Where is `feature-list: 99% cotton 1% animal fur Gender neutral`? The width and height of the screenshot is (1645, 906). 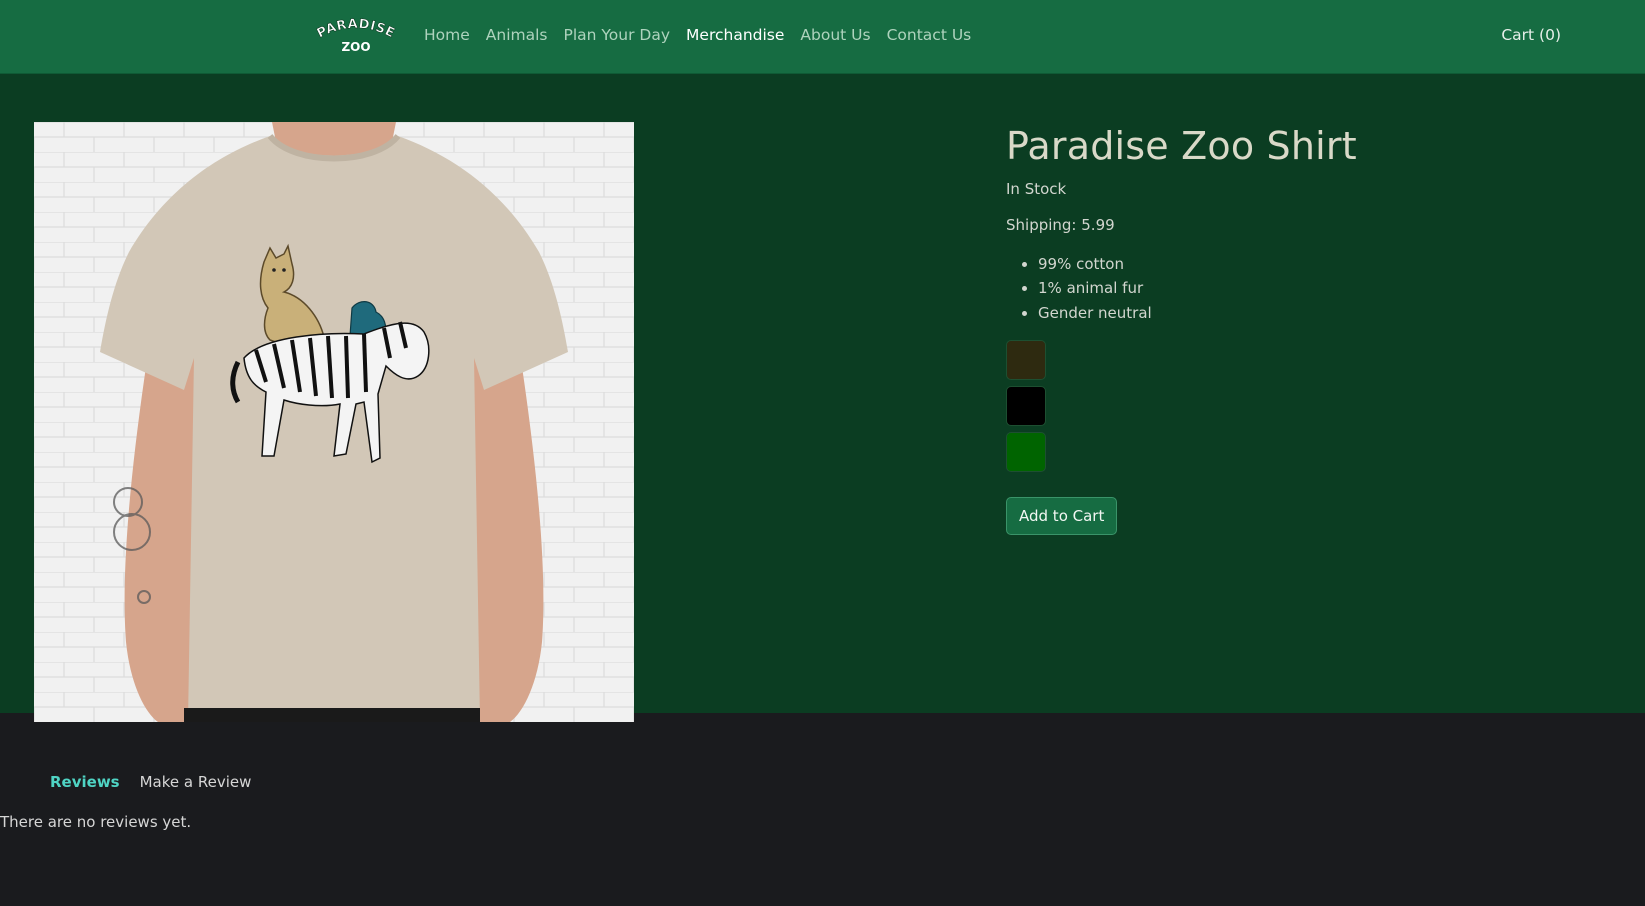 feature-list: 99% cotton 1% animal fur Gender neutral is located at coordinates (1286, 289).